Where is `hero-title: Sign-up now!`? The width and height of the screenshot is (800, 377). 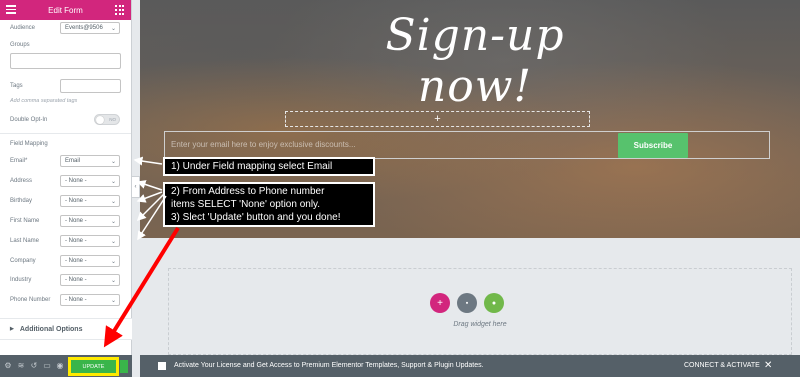
hero-title: Sign-up now! is located at coordinates (475, 61).